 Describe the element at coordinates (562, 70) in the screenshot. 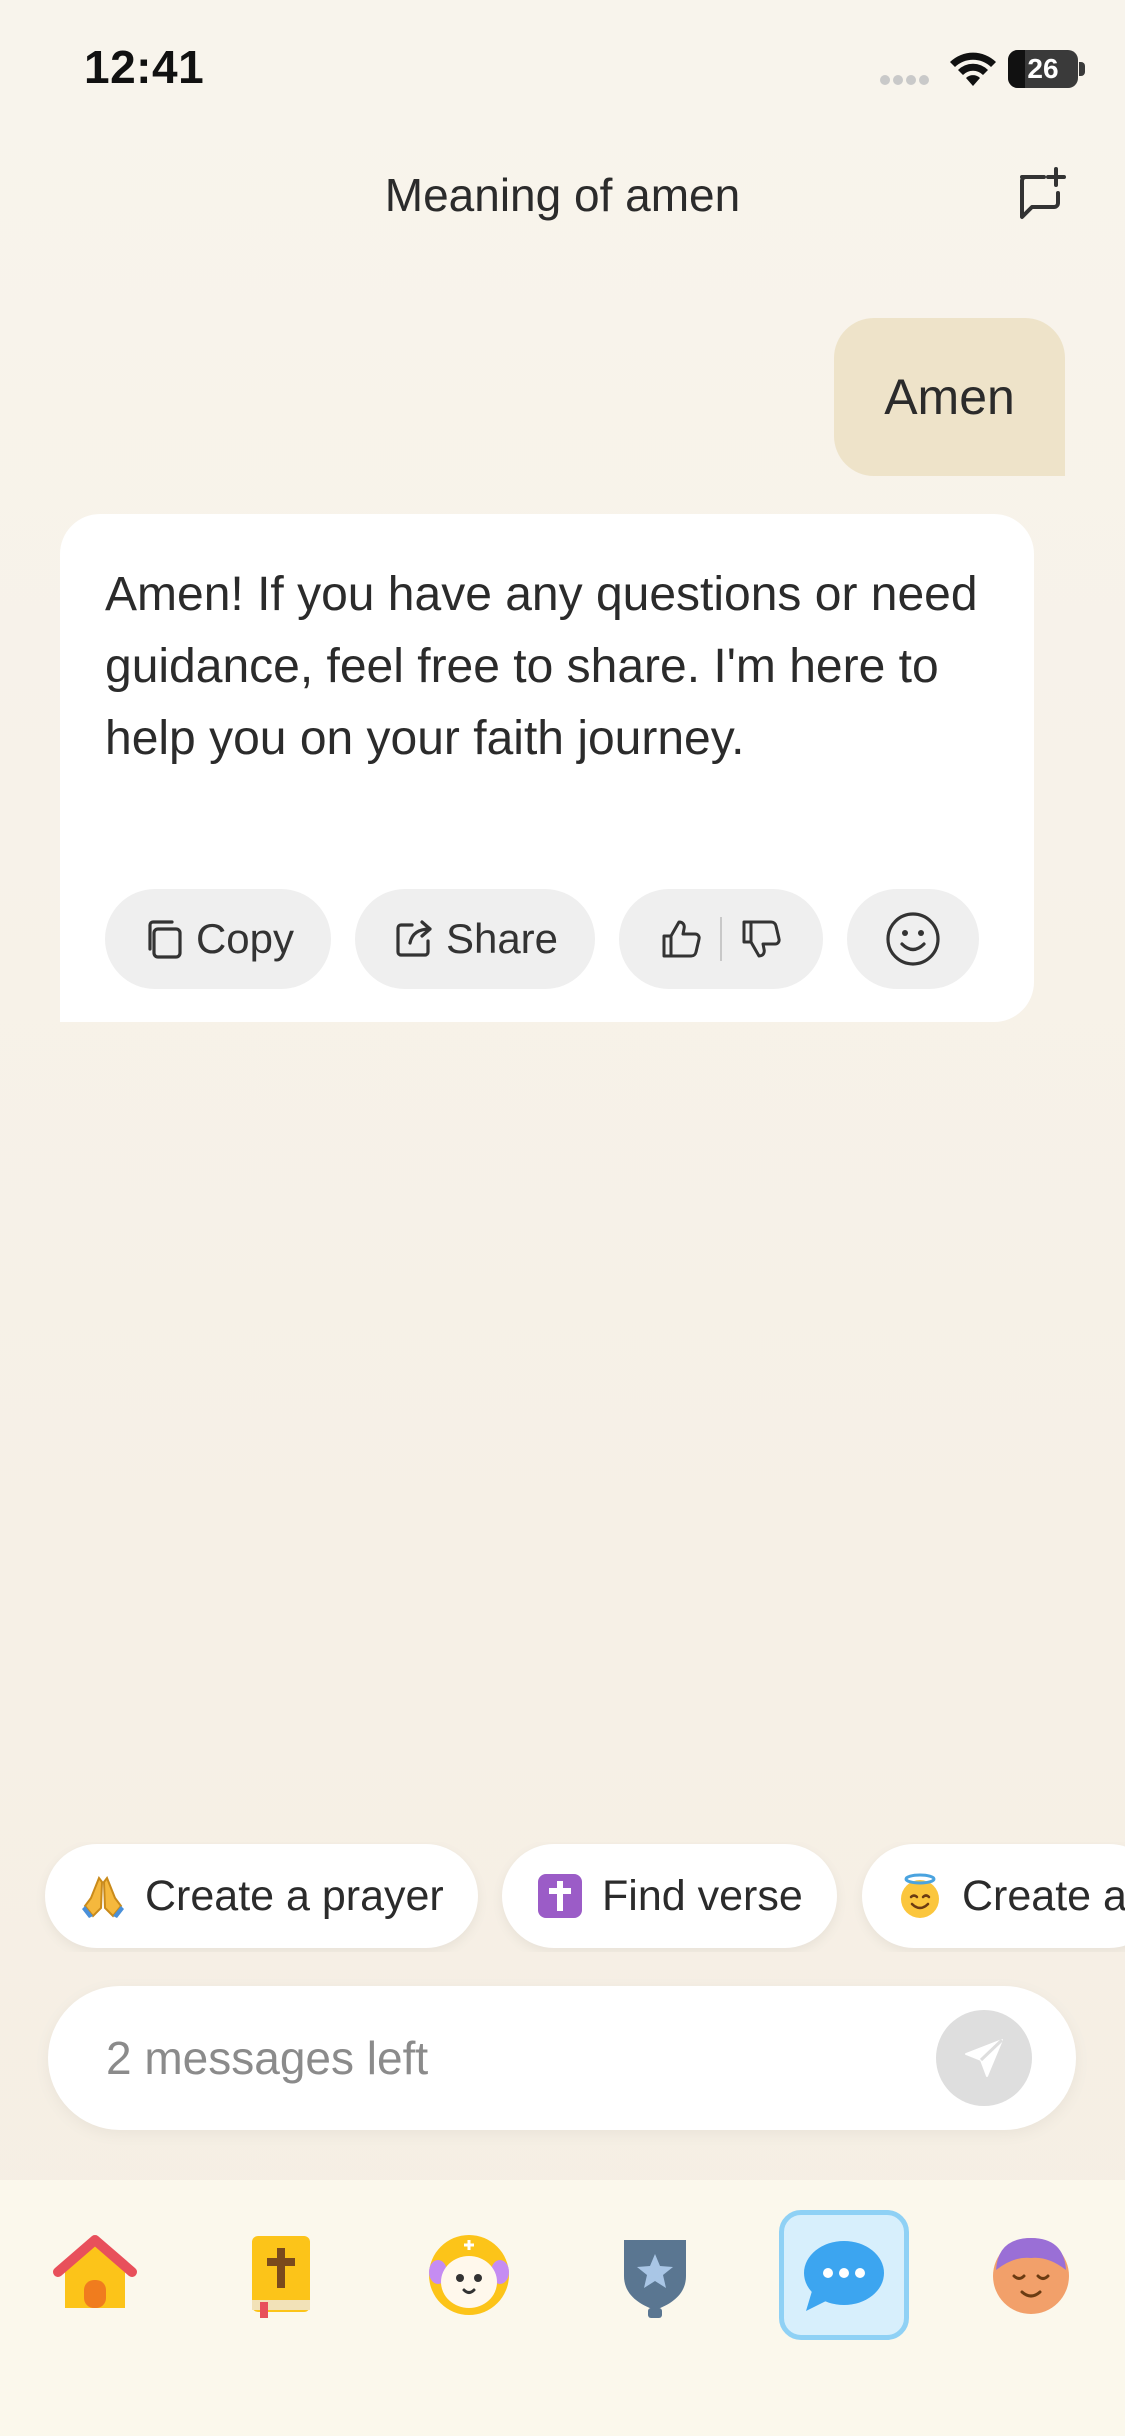

I see `status-bar: 12:41 26` at that location.